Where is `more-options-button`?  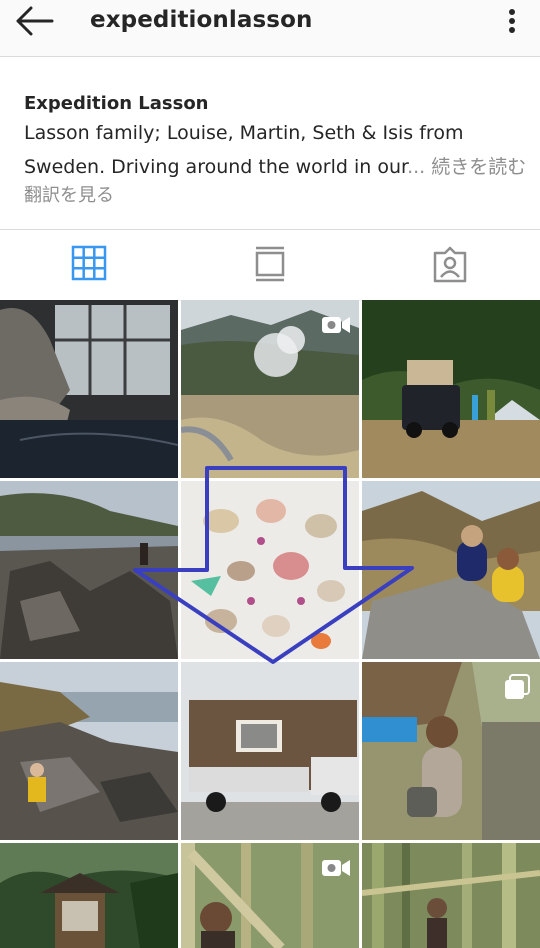
more-options-button is located at coordinates (512, 23).